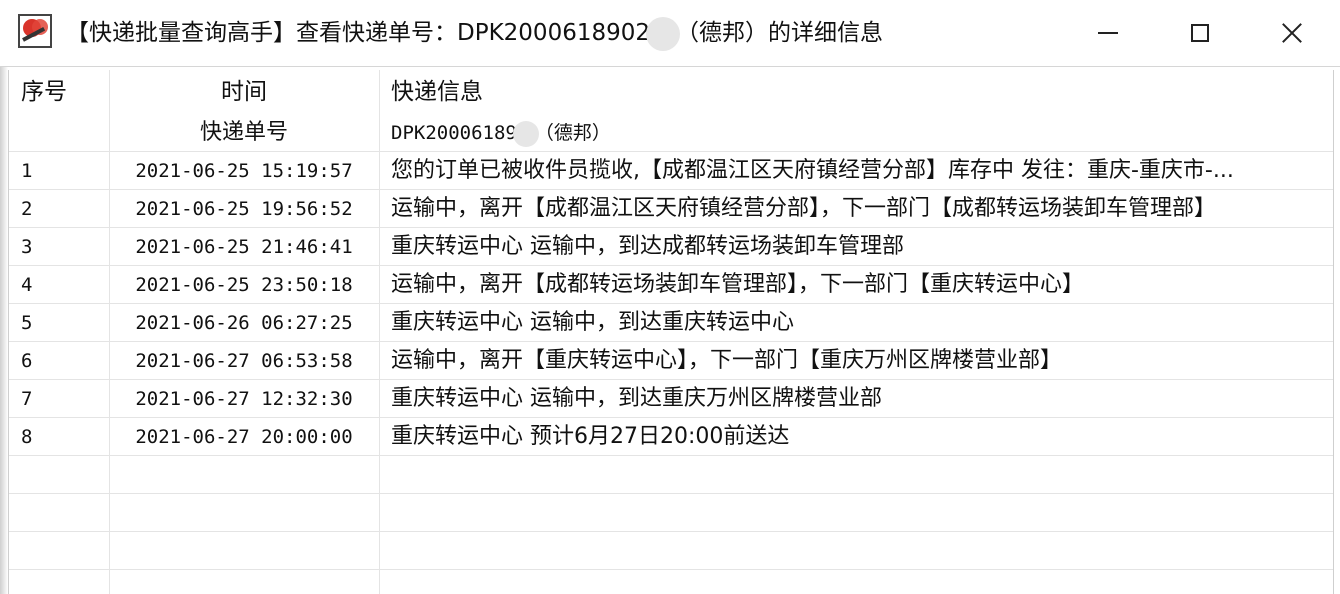  I want to click on tracking-number-carrier: （德邦）, so click(572, 133).